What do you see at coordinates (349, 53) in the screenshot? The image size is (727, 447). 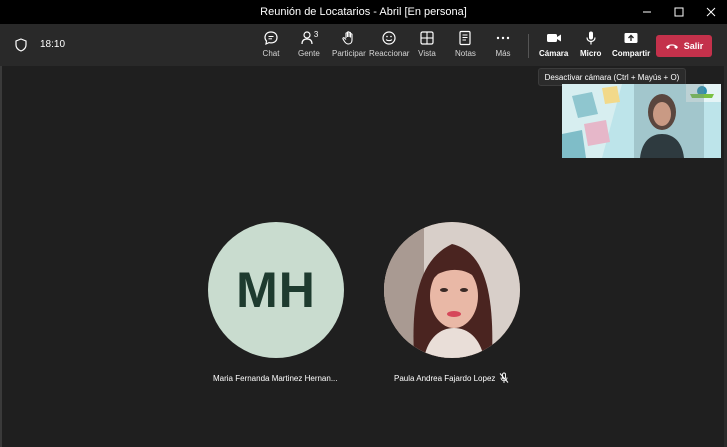 I see `raise-hand-label: Participar` at bounding box center [349, 53].